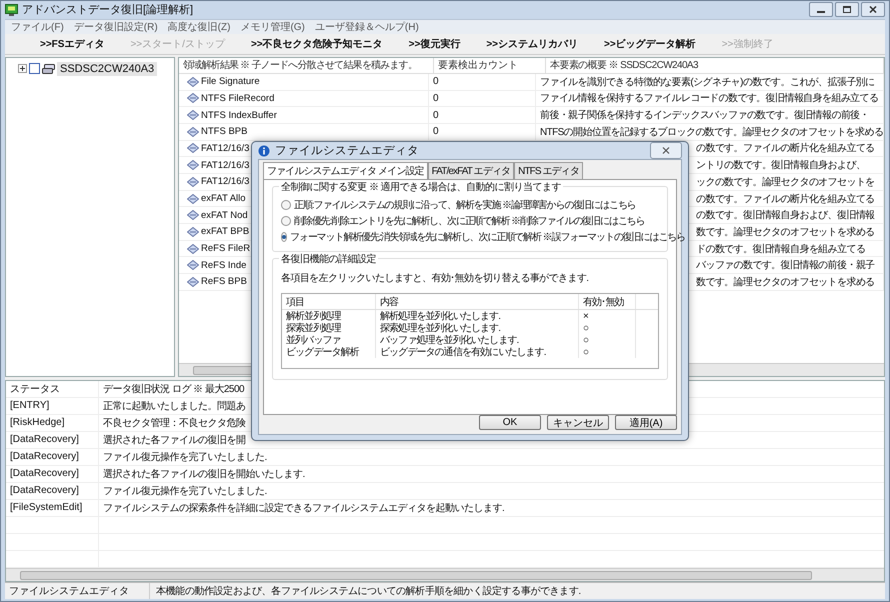  I want to click on table-cell: ReFS BPB, so click(224, 282).